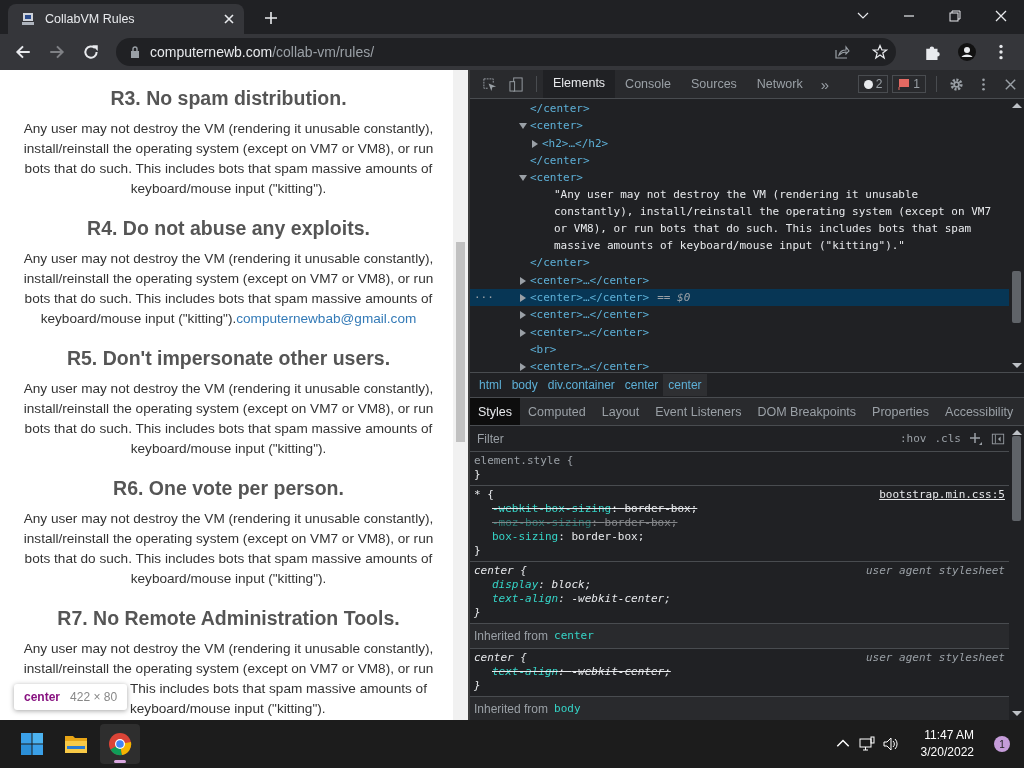  What do you see at coordinates (567, 709) in the screenshot?
I see `inherited-element-link: body` at bounding box center [567, 709].